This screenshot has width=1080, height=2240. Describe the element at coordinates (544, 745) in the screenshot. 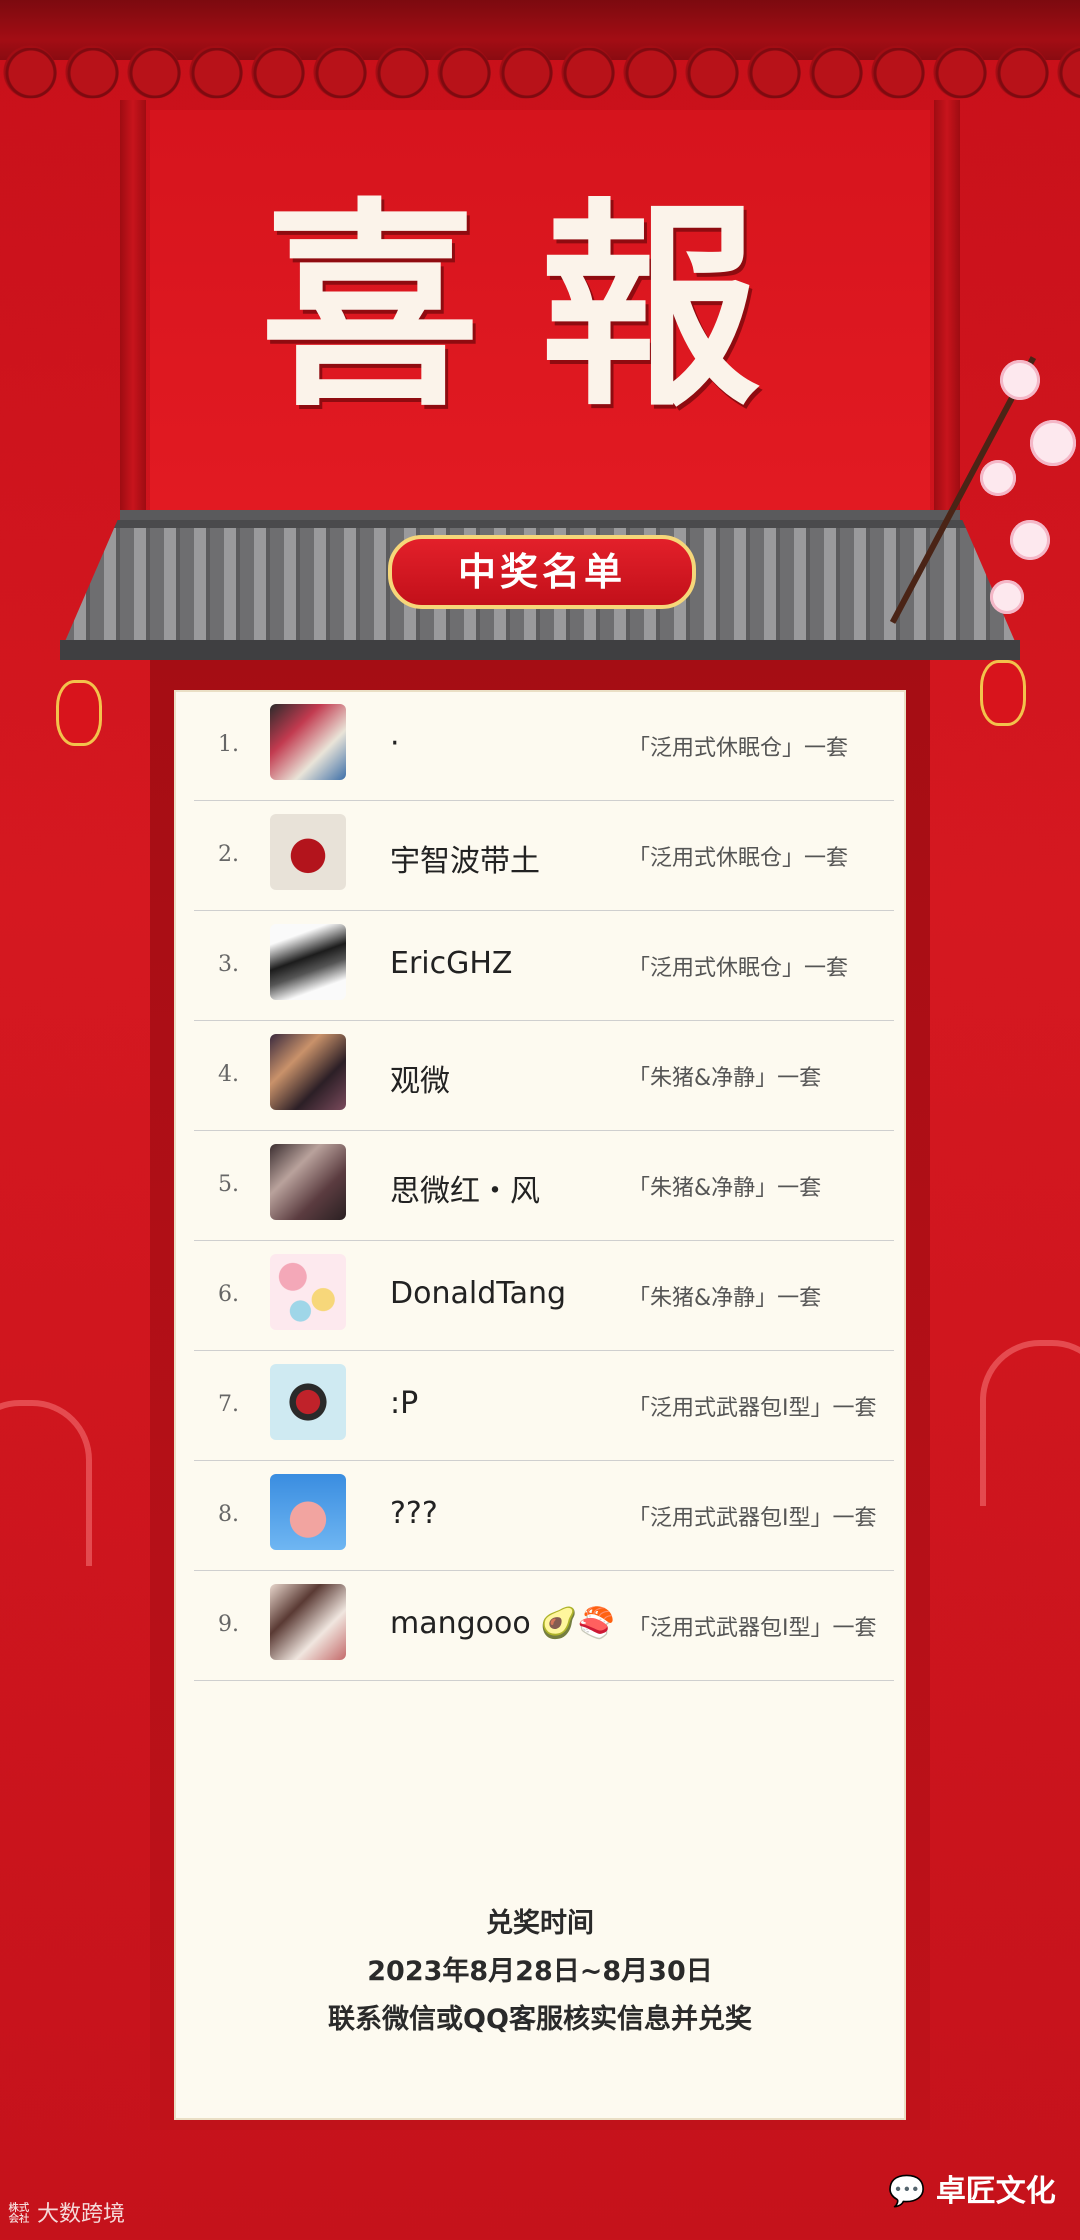

I see `winner-row: 1. · 「泛用式休眠仓」一套` at that location.